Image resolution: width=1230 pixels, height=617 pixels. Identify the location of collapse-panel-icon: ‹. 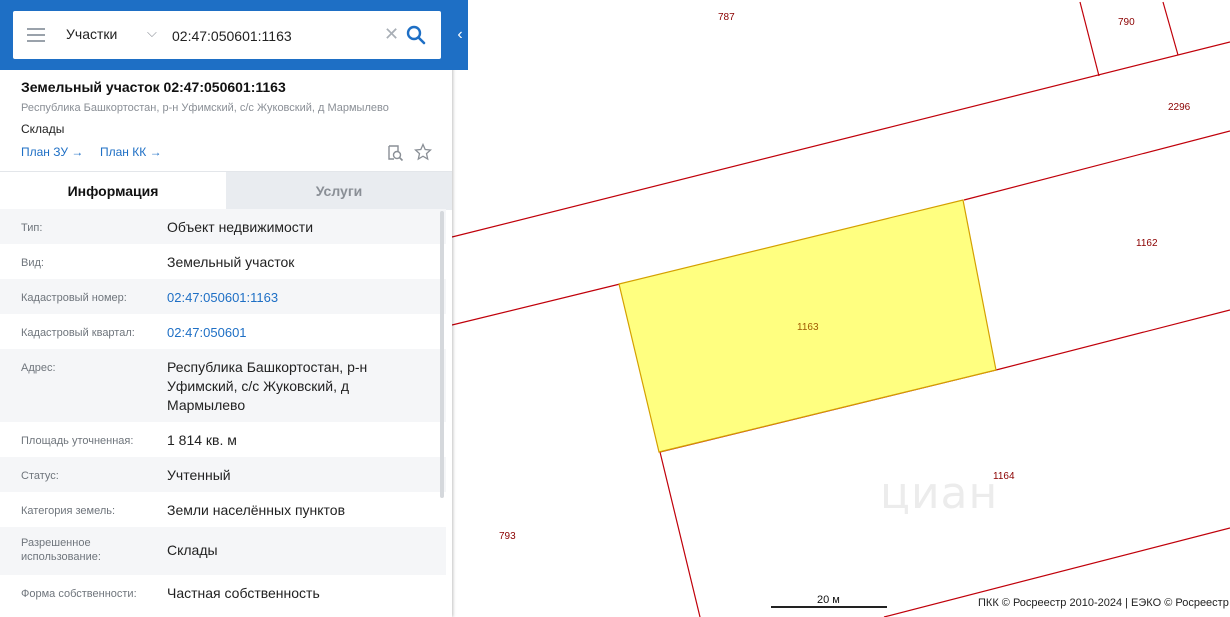
(460, 35).